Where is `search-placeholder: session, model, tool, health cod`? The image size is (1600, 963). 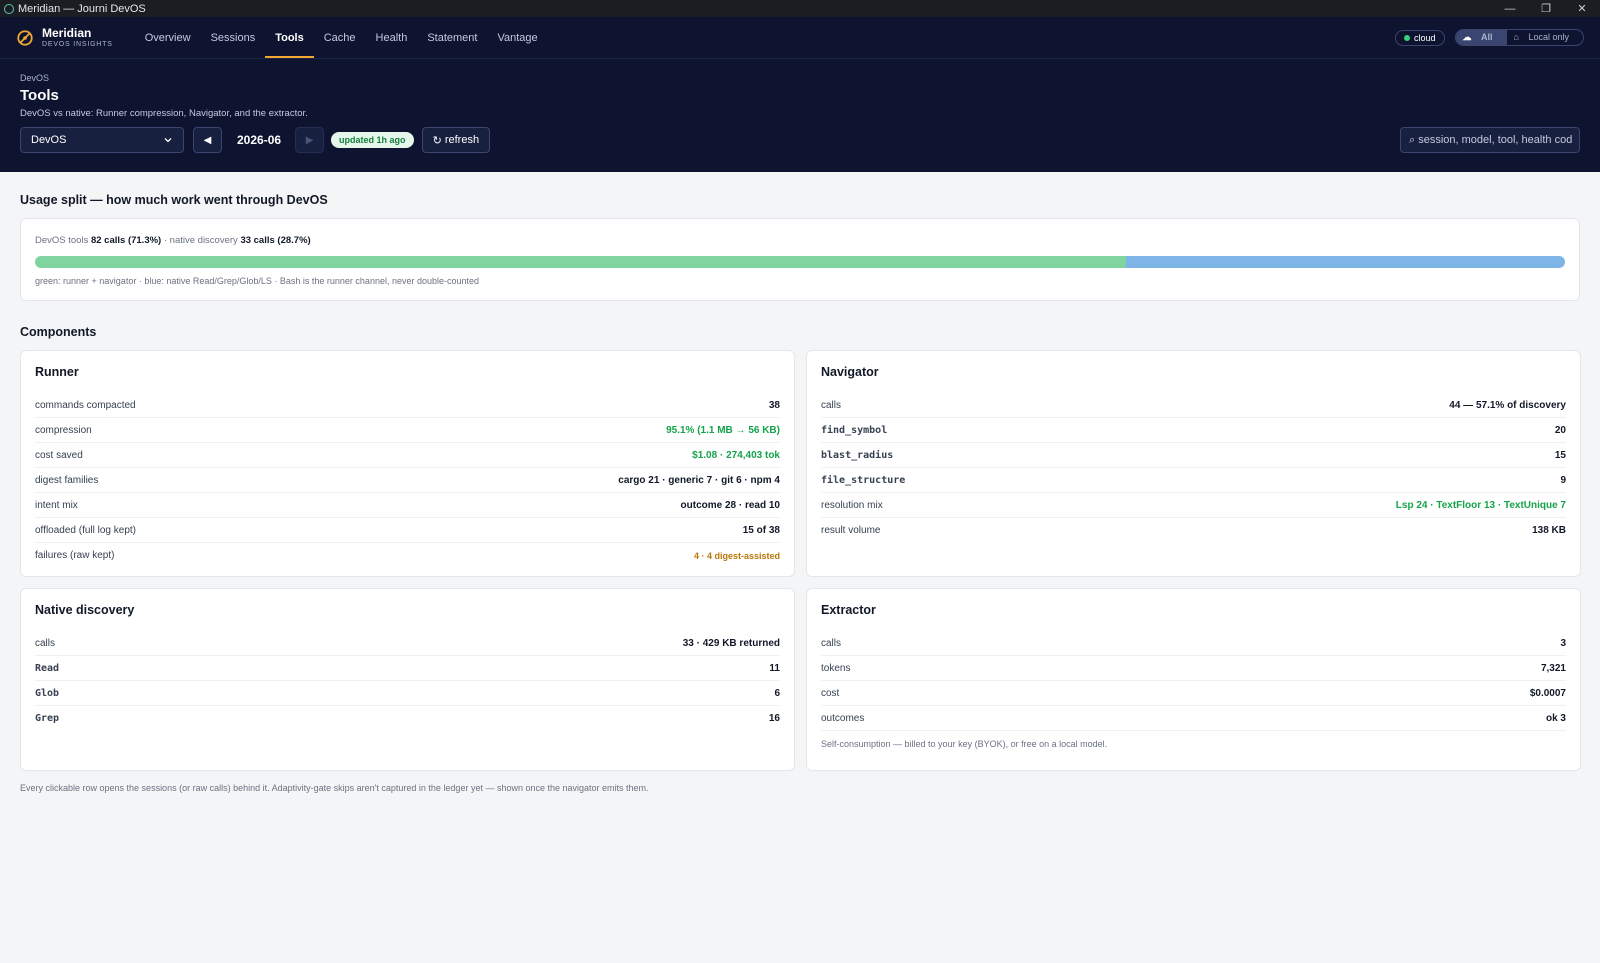
search-placeholder: session, model, tool, health cod is located at coordinates (1495, 140).